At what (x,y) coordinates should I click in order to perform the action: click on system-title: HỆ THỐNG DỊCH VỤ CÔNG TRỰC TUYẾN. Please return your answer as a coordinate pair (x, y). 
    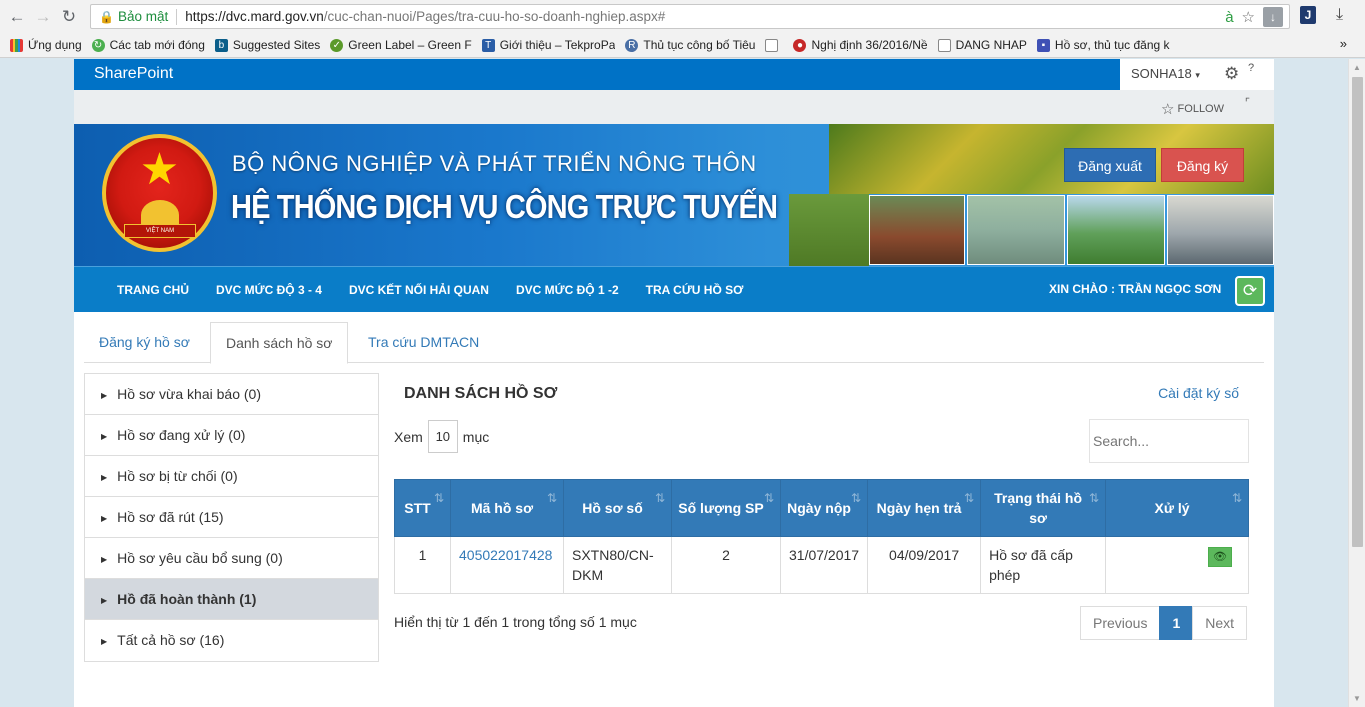
    Looking at the image, I should click on (504, 206).